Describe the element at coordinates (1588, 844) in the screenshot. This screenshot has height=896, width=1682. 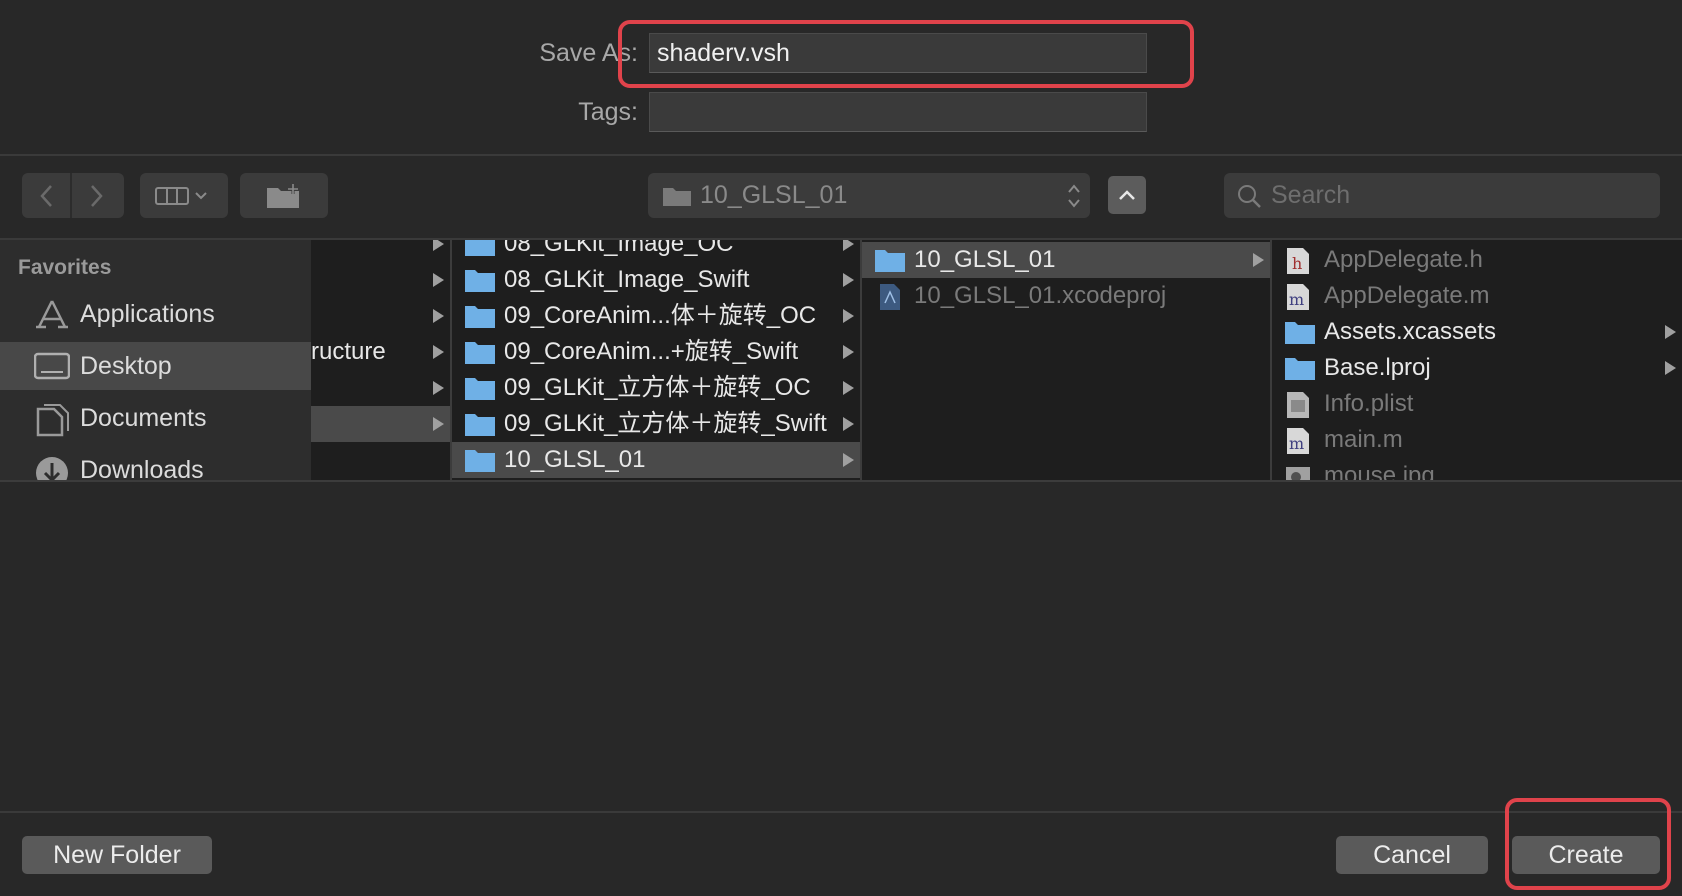
I see `create-highlight` at that location.